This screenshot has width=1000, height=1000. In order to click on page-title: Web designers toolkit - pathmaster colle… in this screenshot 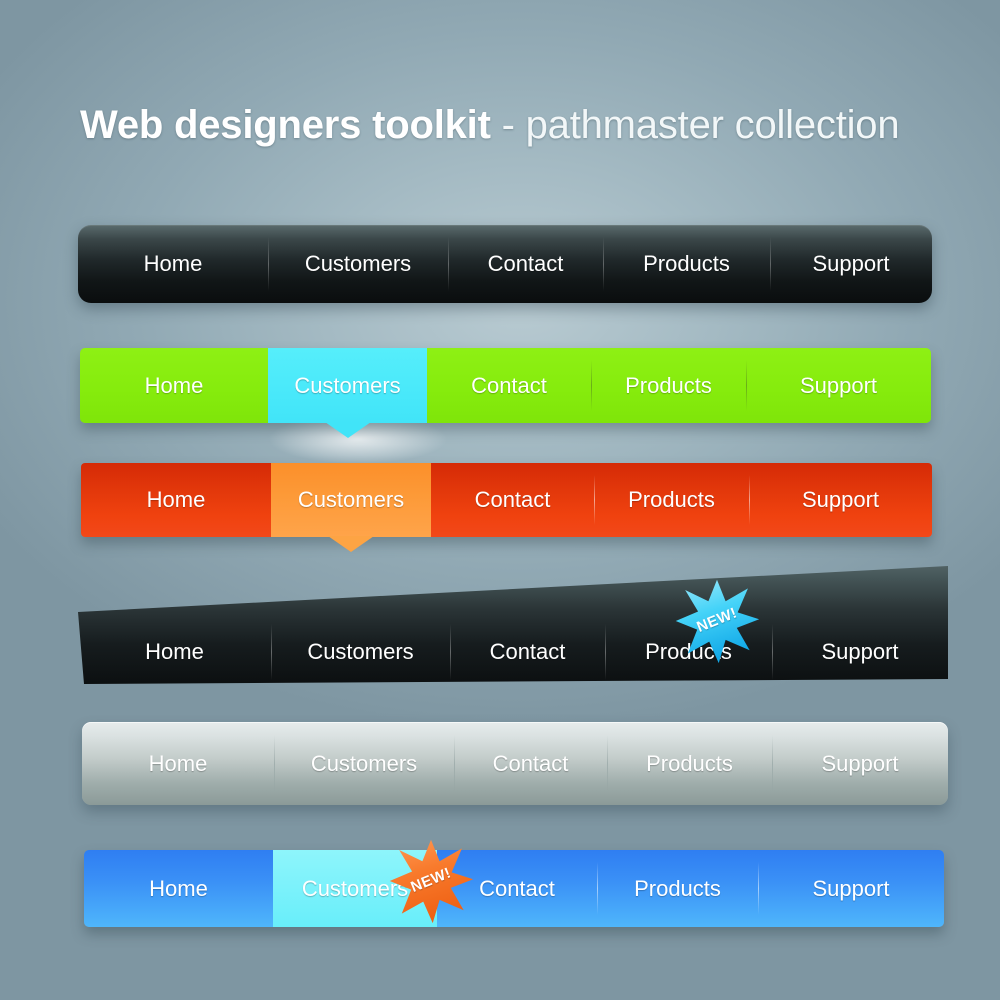, I will do `click(490, 125)`.